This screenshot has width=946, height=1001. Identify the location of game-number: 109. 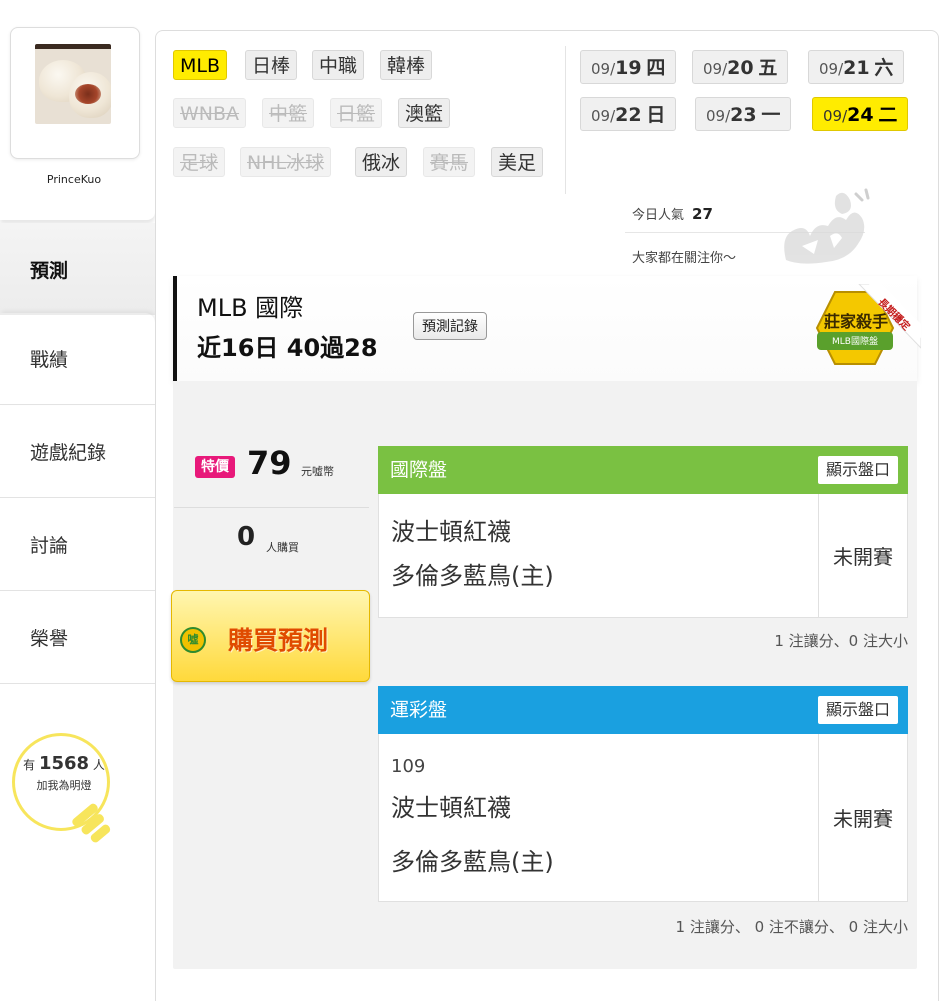
(408, 766).